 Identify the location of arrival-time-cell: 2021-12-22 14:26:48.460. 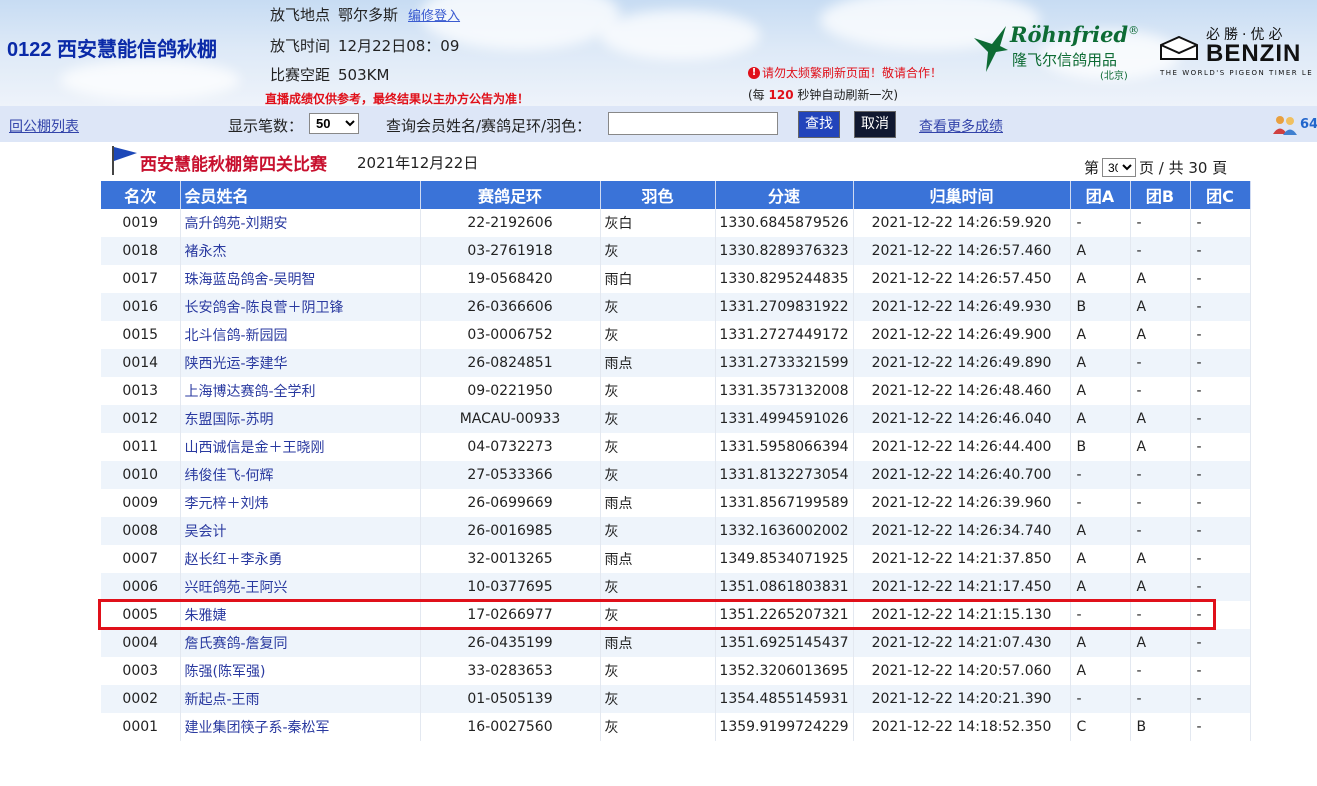
(962, 391).